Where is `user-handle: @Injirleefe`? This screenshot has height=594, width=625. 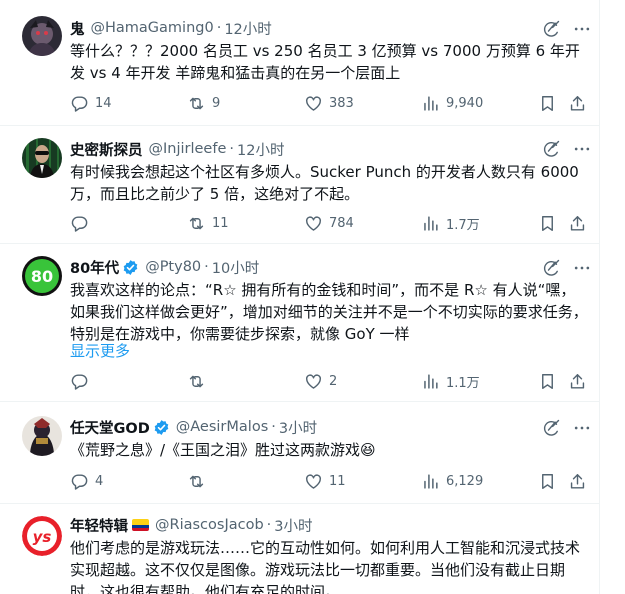 user-handle: @Injirleefe is located at coordinates (188, 149).